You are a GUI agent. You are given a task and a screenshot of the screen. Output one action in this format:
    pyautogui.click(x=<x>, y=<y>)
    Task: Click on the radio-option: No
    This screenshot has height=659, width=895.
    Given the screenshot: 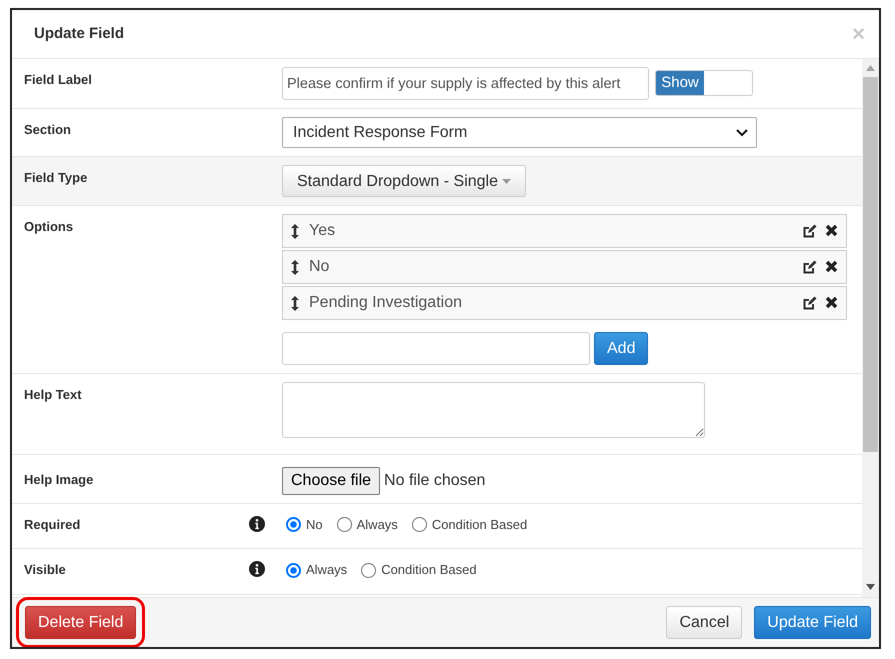 What is the action you would take?
    pyautogui.click(x=304, y=523)
    